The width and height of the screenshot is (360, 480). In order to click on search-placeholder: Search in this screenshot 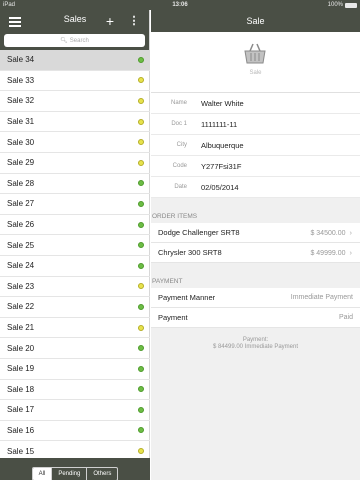, I will do `click(79, 40)`.